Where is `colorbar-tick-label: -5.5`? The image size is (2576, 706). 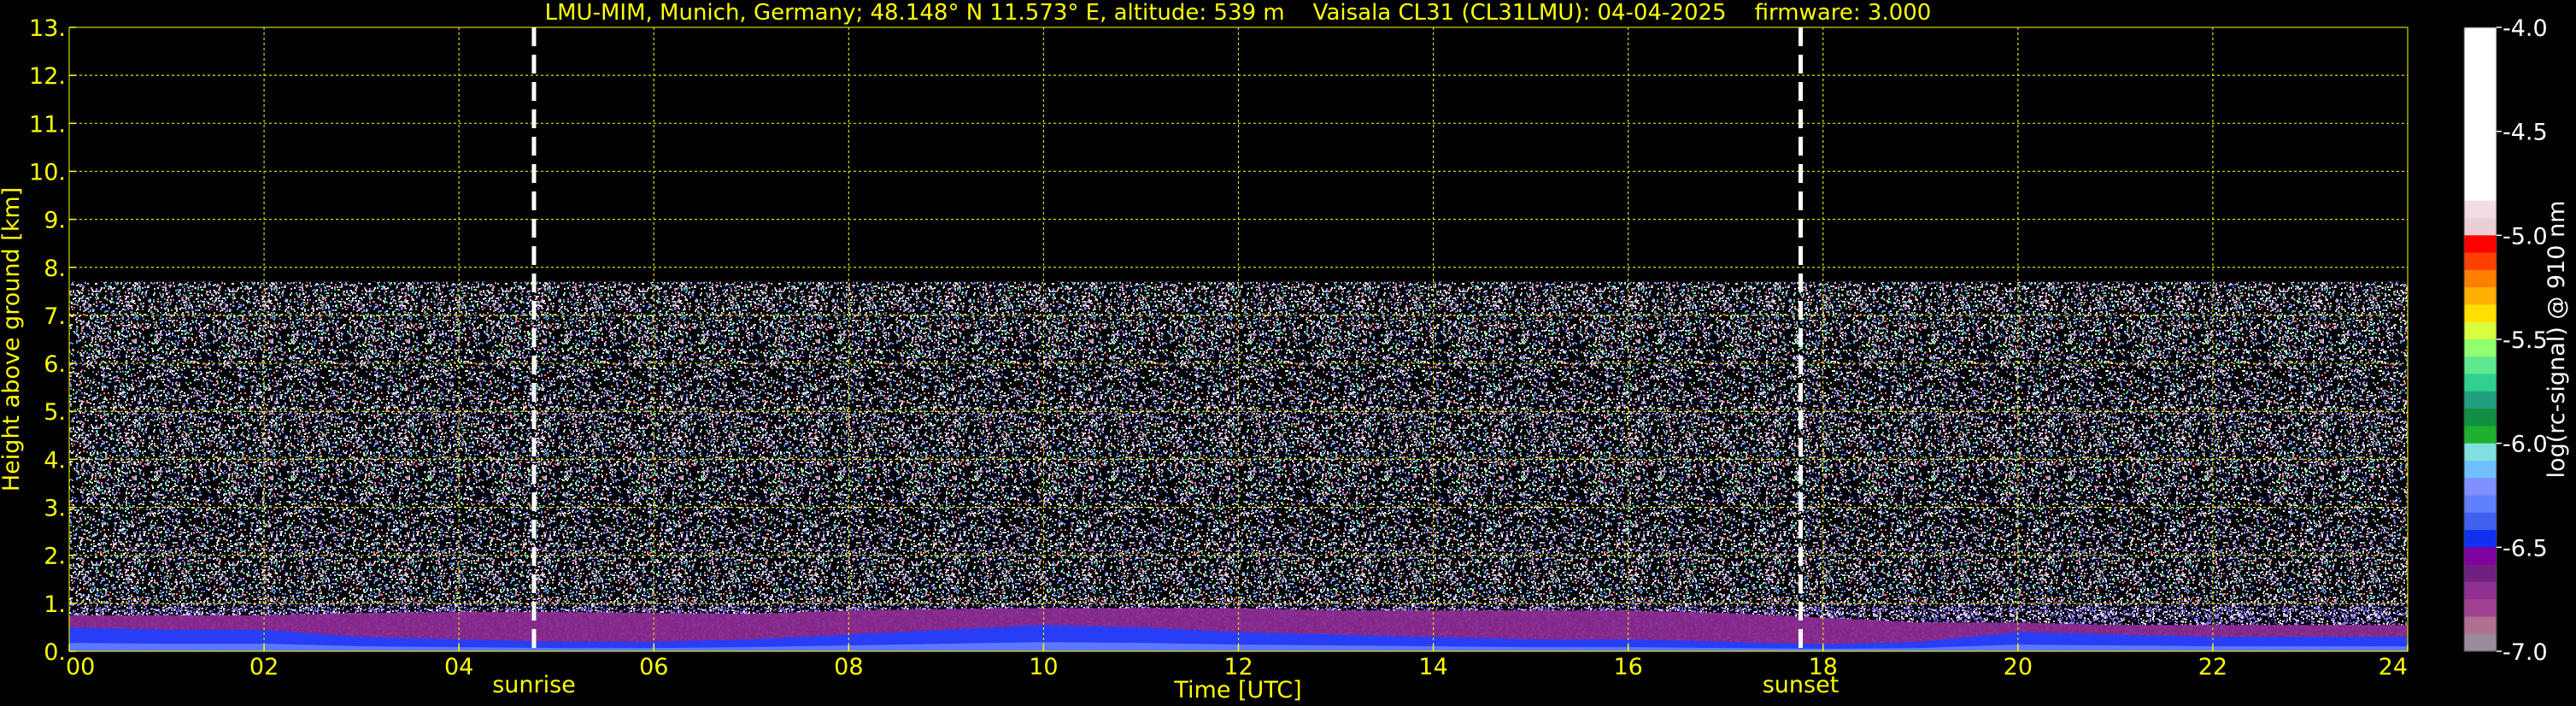 colorbar-tick-label: -5.5 is located at coordinates (2525, 340).